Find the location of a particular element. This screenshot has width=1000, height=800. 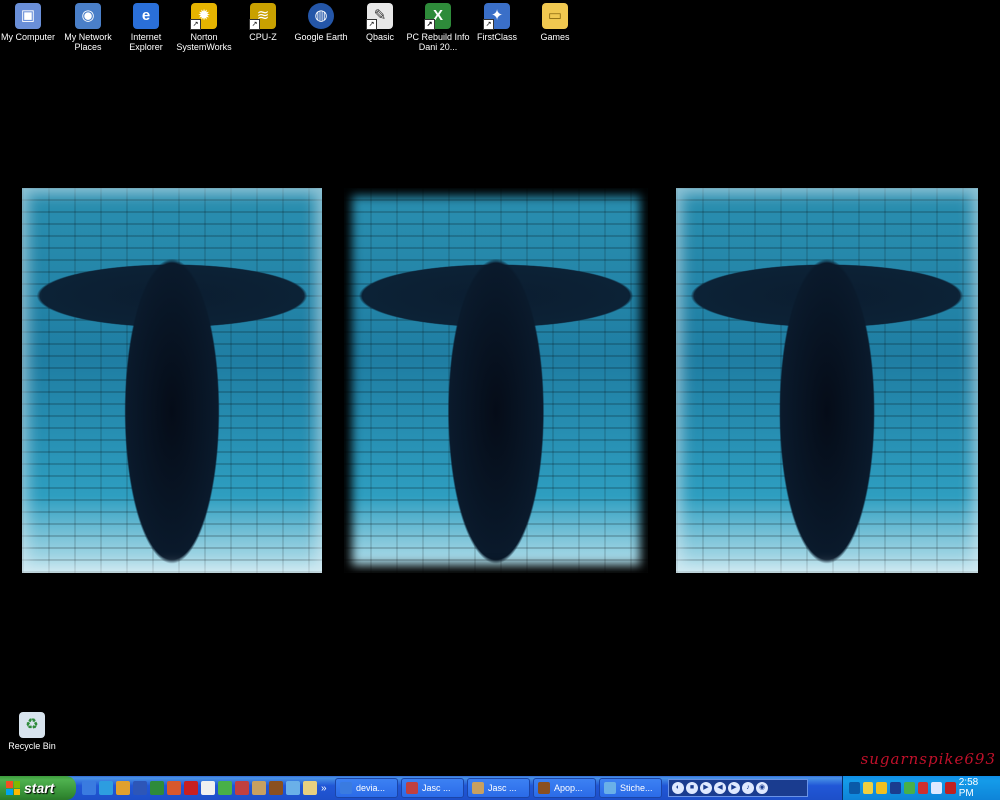

network-tray-icon is located at coordinates (868, 788).